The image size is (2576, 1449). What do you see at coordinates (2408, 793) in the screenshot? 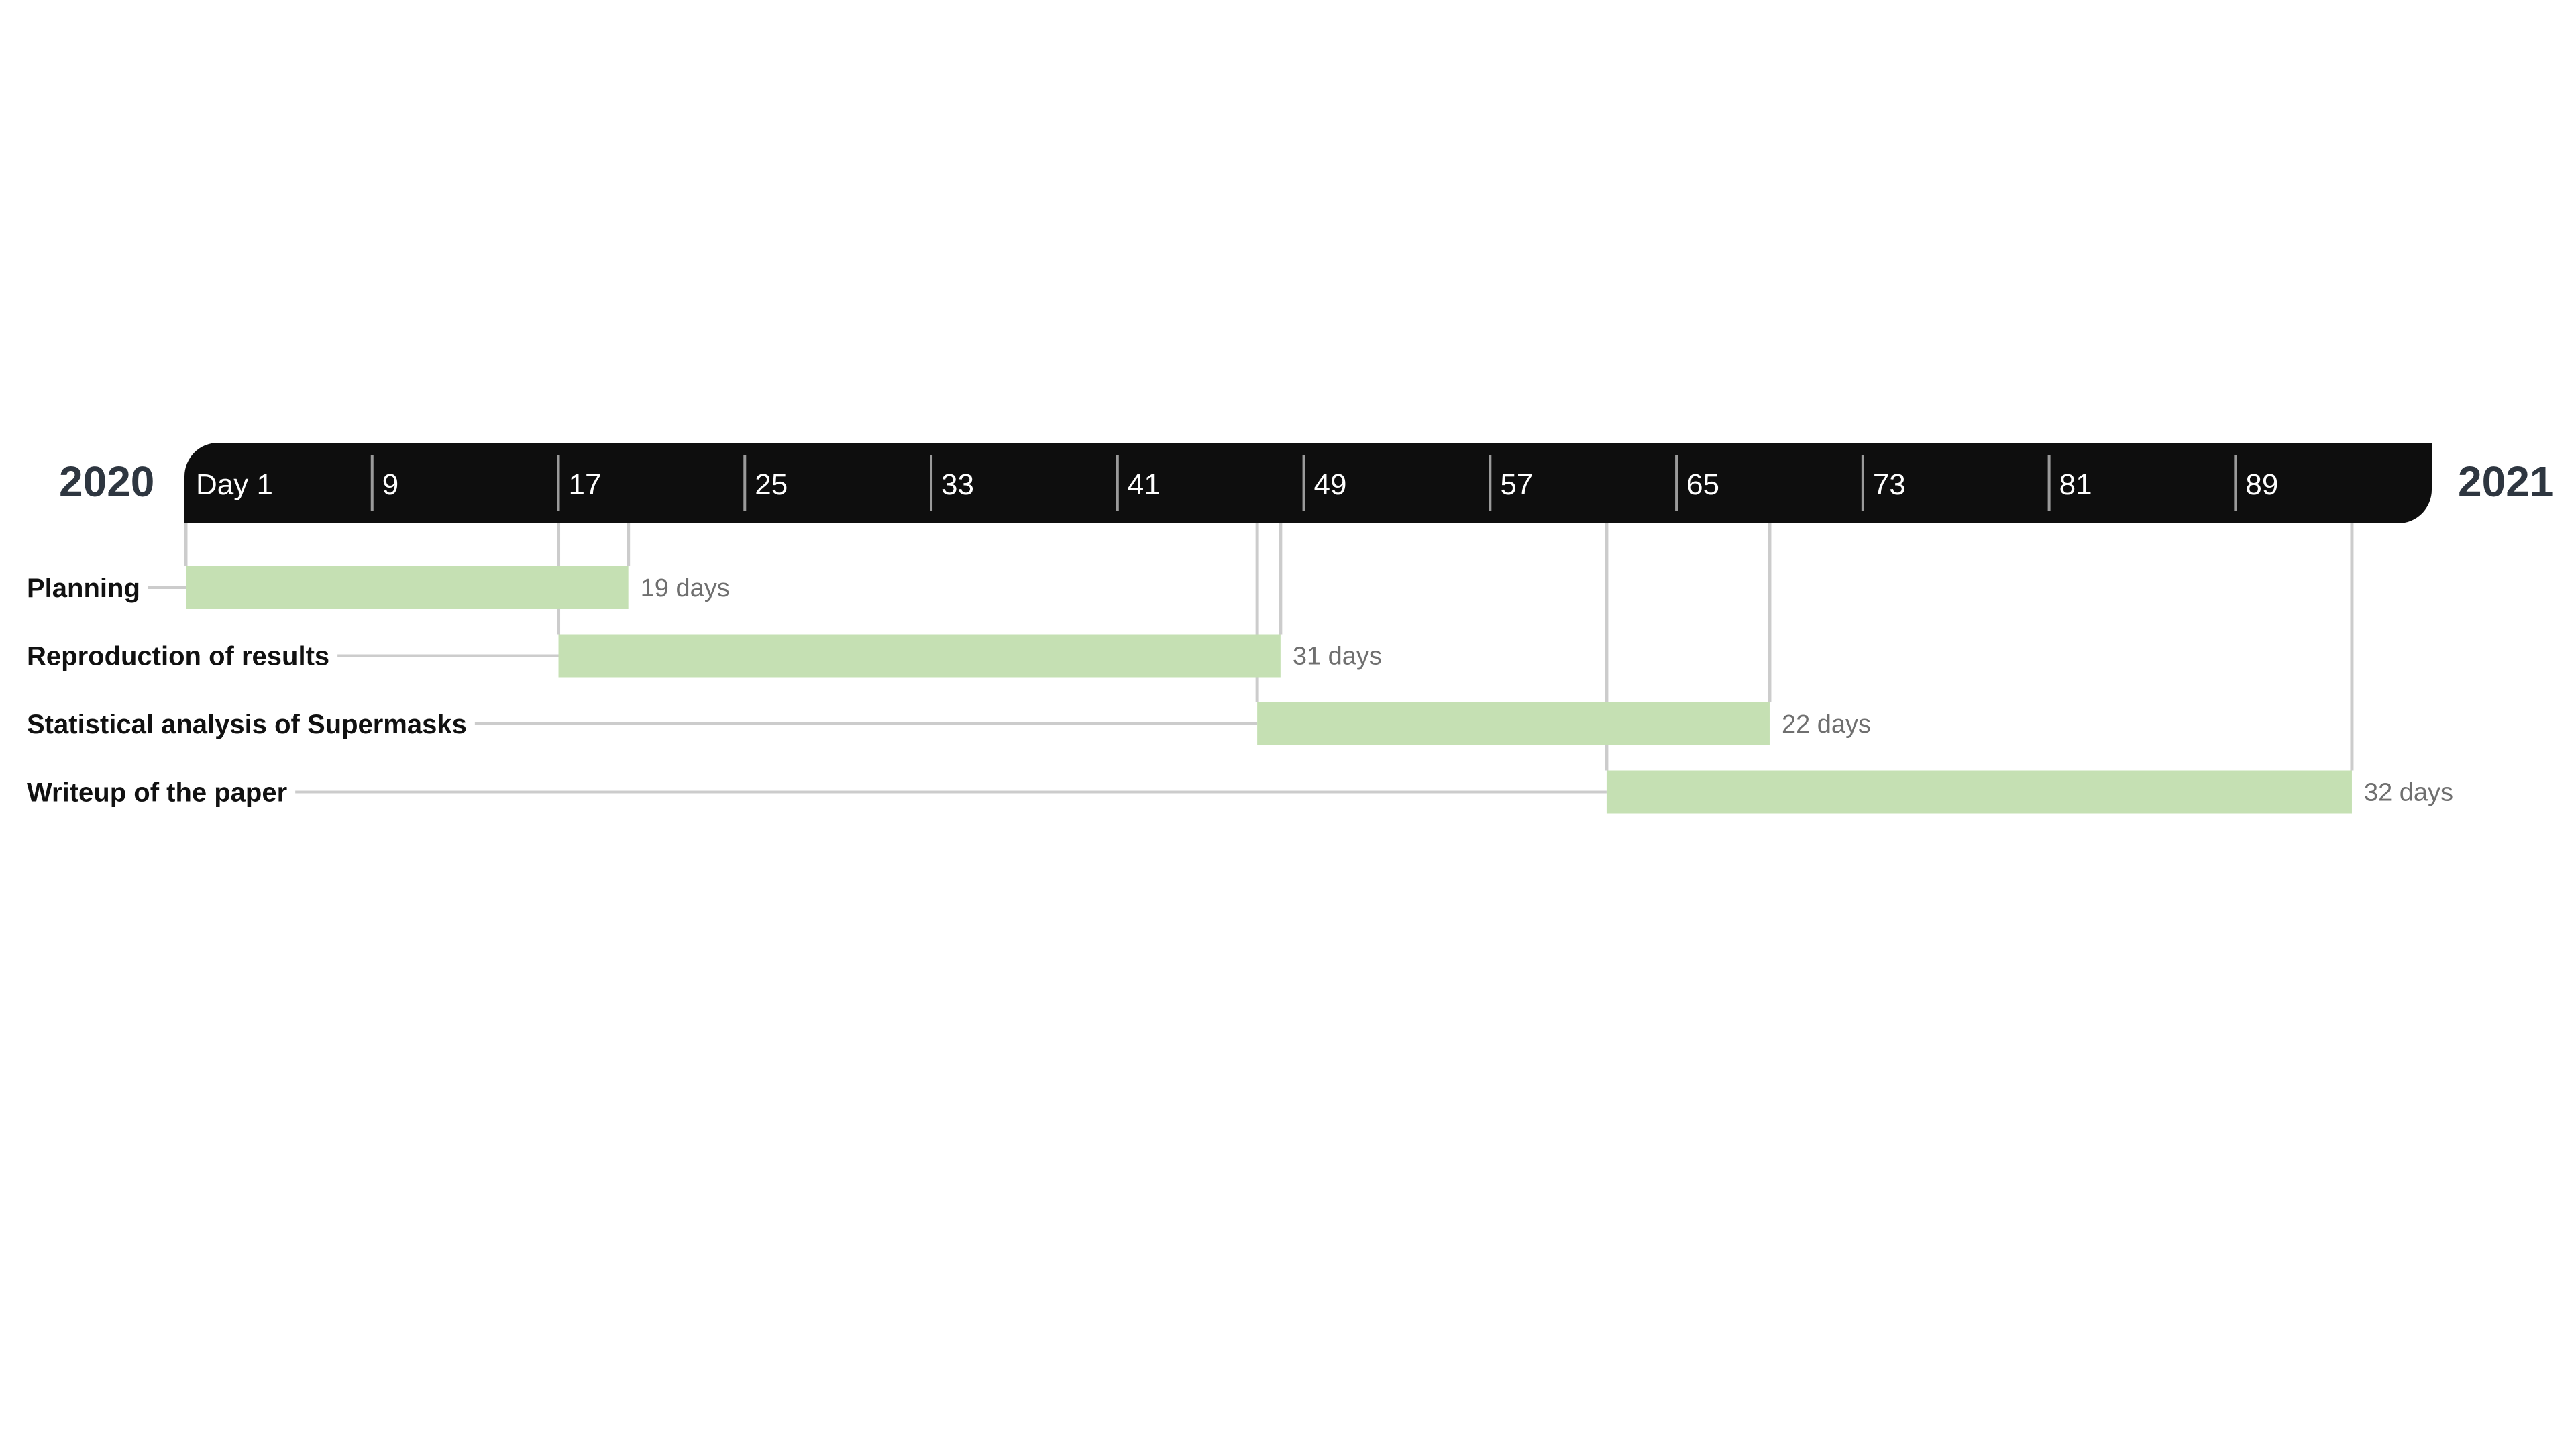
I see `duration-label: 32 days` at bounding box center [2408, 793].